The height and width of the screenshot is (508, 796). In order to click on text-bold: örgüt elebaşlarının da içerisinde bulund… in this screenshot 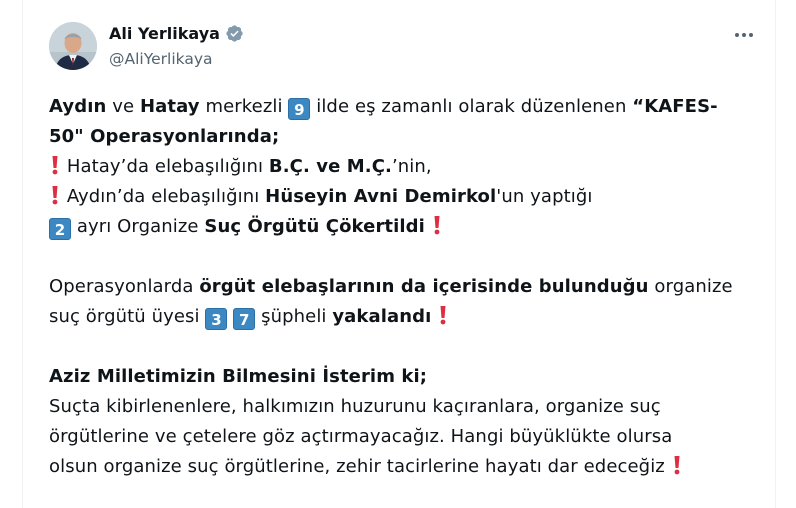, I will do `click(424, 286)`.